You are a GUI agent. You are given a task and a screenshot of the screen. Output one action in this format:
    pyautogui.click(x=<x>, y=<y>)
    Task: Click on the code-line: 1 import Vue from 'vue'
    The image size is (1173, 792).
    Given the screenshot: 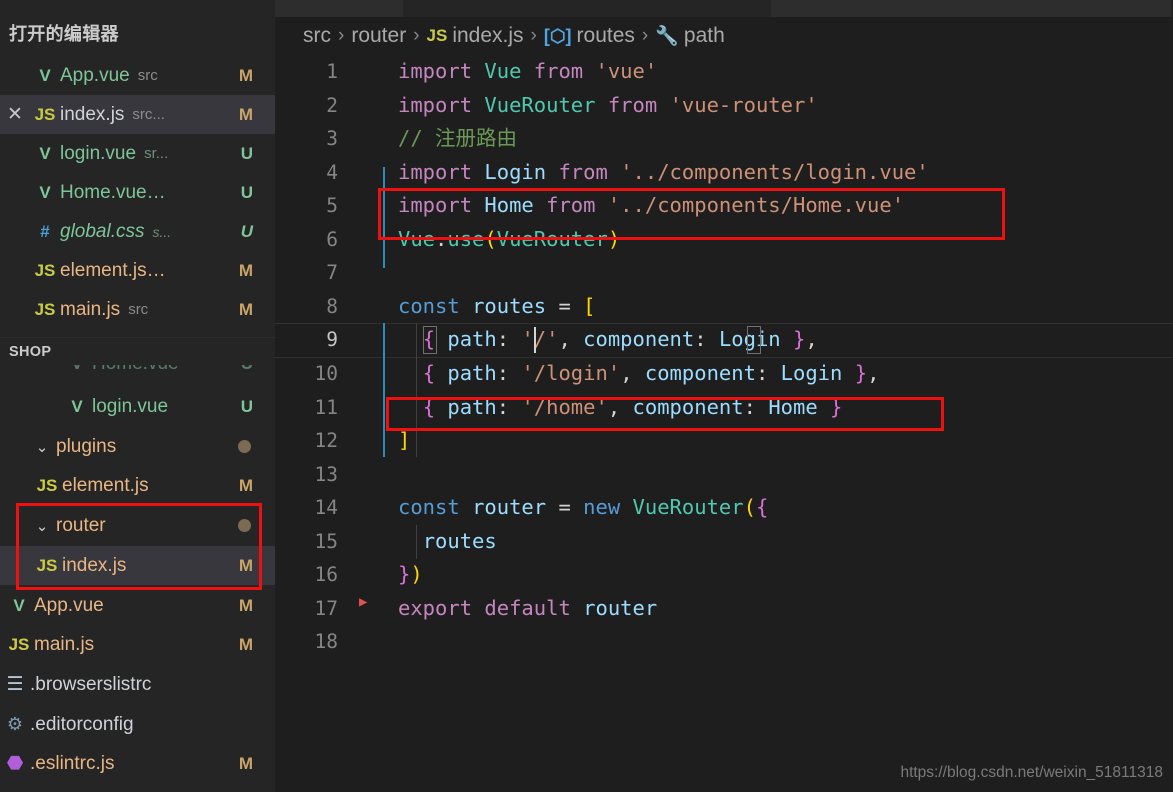 What is the action you would take?
    pyautogui.click(x=724, y=72)
    